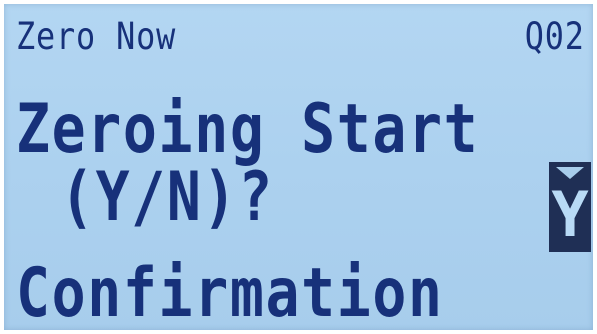  I want to click on selection-value: Y, so click(570, 215).